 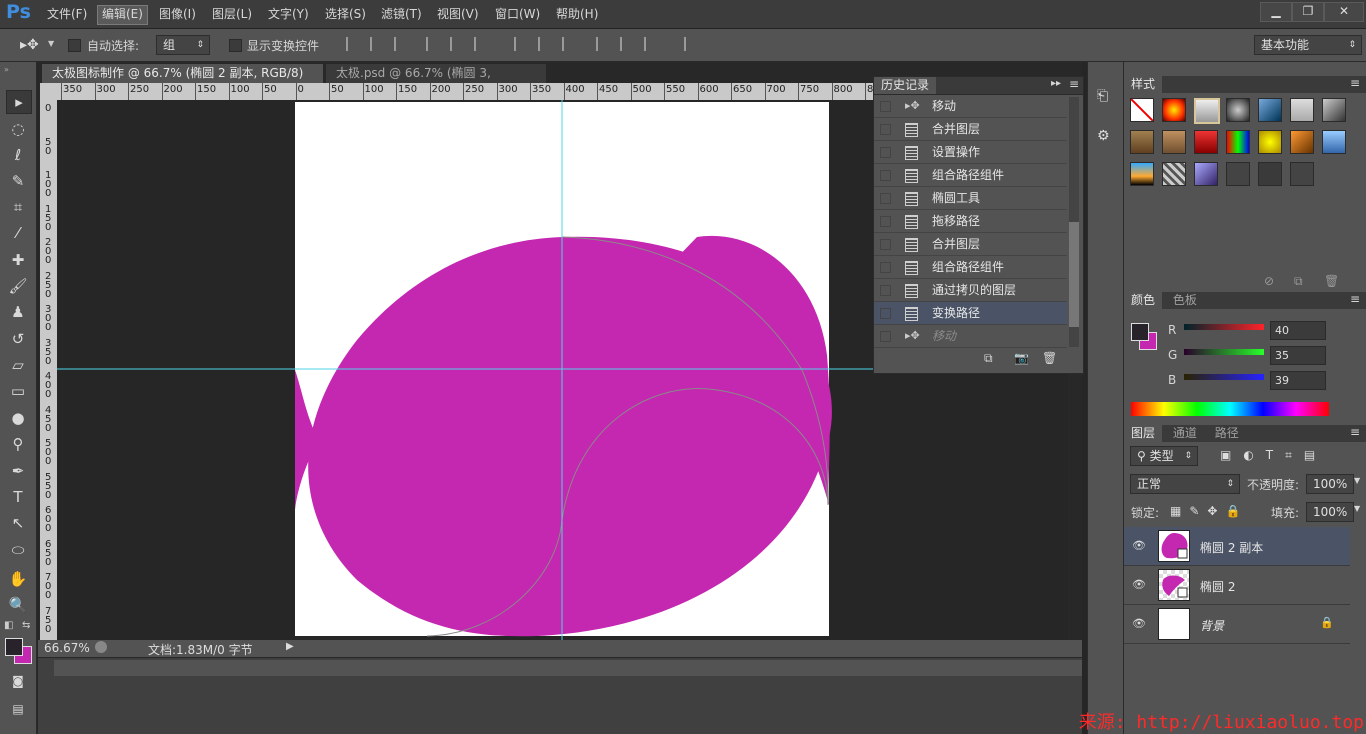 I want to click on delete-style-icon: 🗑, so click(x=1331, y=281).